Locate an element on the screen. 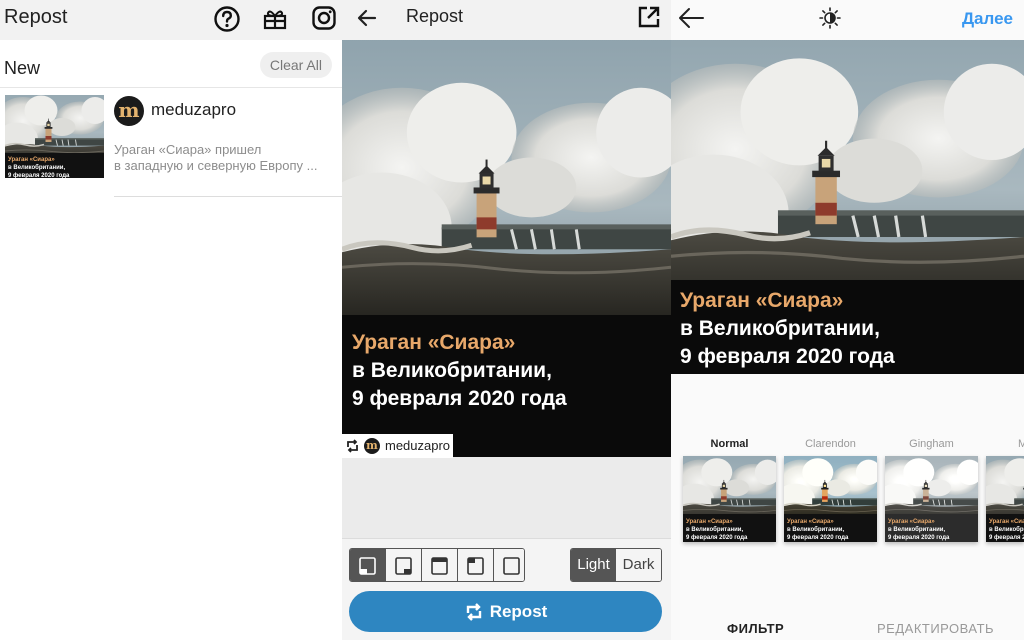 This screenshot has height=640, width=1024. thumb-headline-2: в Великобритании, is located at coordinates (37, 168).